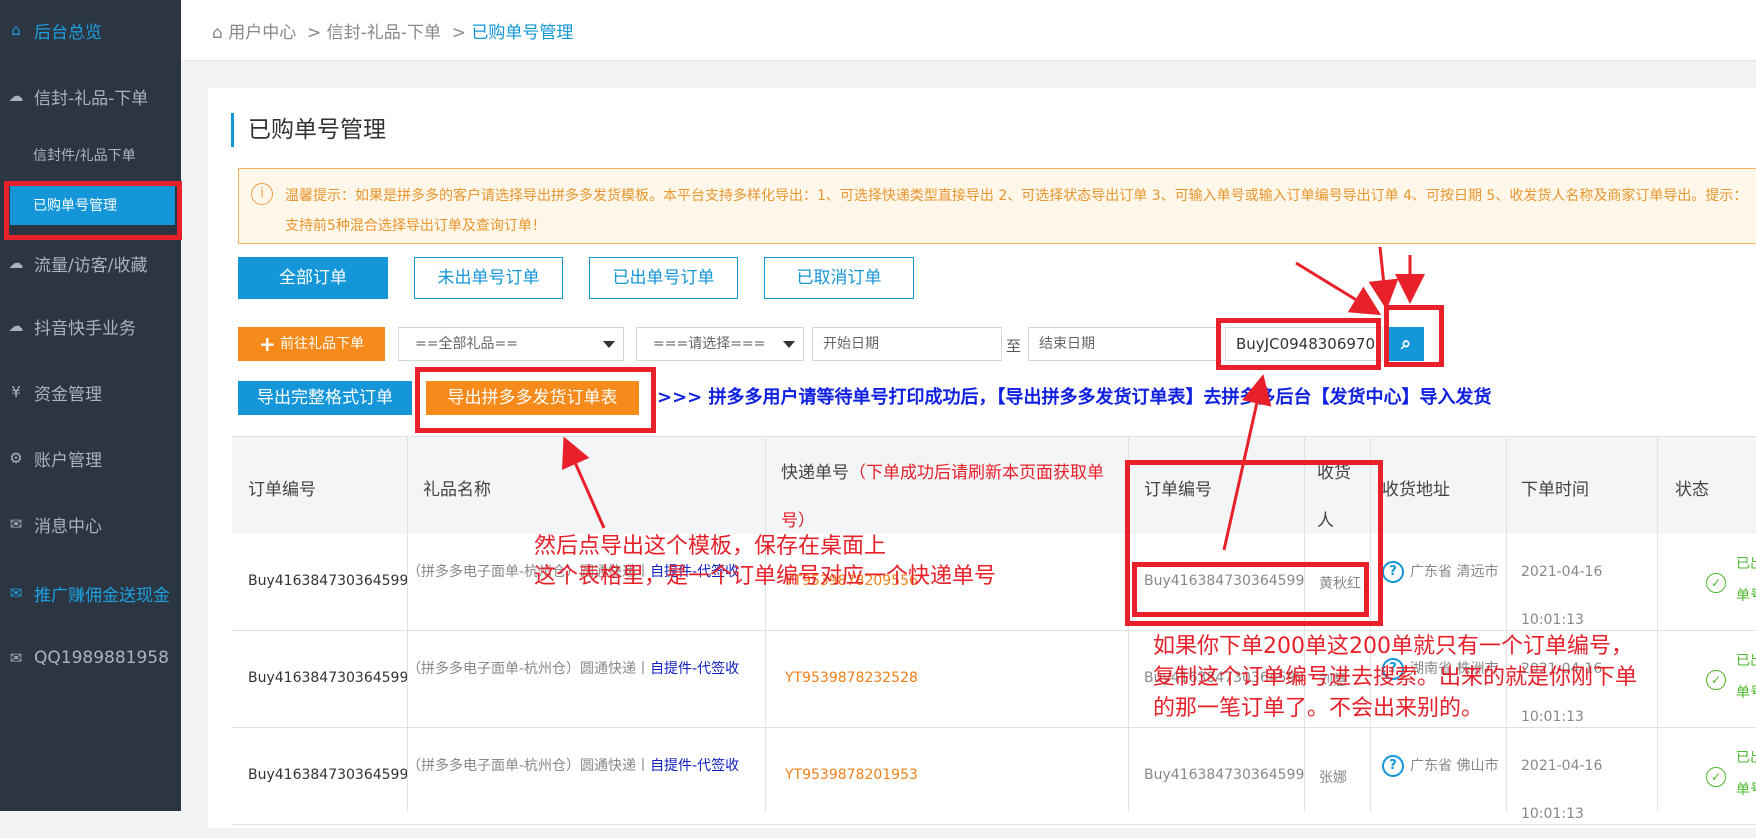 The width and height of the screenshot is (1756, 838). Describe the element at coordinates (1318, 708) in the screenshot. I see `annotation-search-line3: 的那一笔订单了。不会出来别的。` at that location.